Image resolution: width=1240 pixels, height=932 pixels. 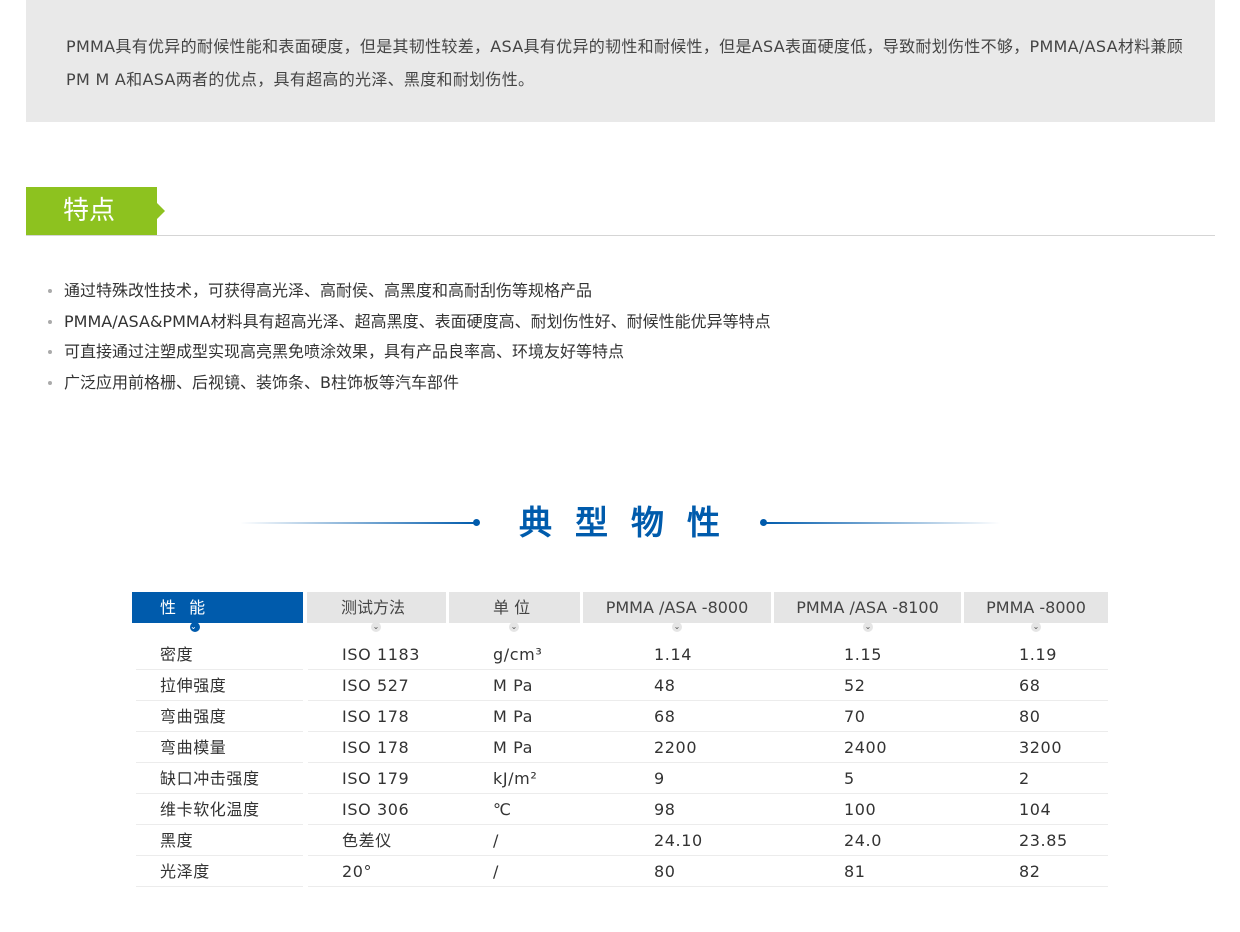 I want to click on header-label: PMMA -8000, so click(x=1036, y=607).